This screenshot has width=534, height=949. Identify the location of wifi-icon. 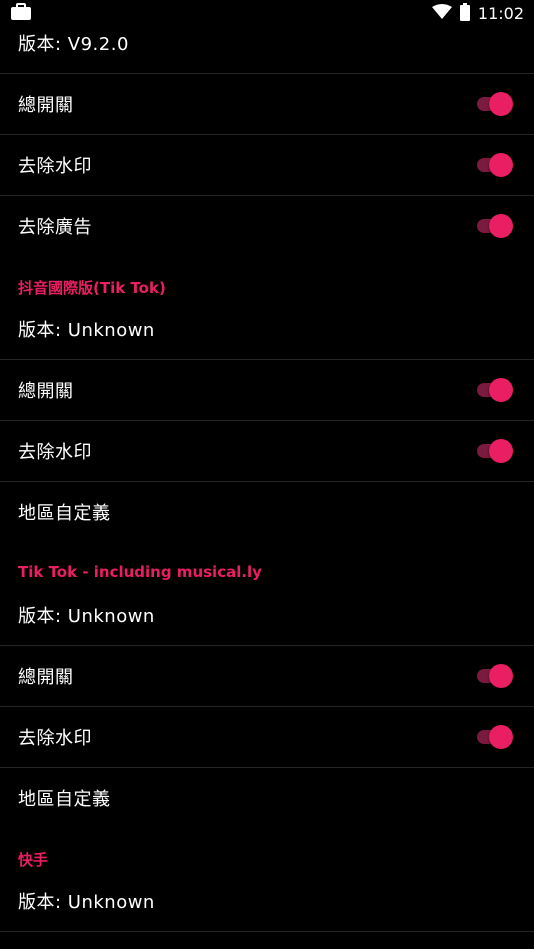
(441, 13).